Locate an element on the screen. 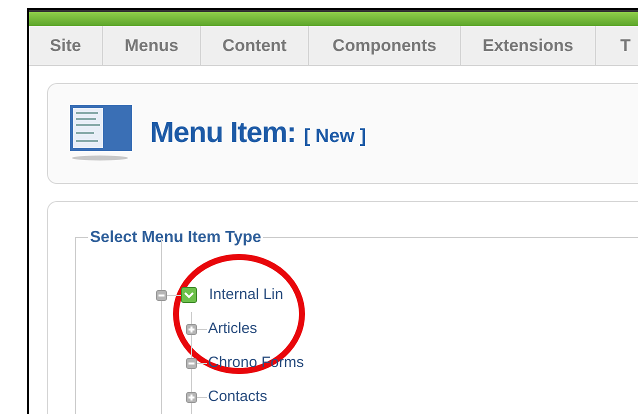 The image size is (638, 414). menu-tab: Extensions is located at coordinates (528, 45).